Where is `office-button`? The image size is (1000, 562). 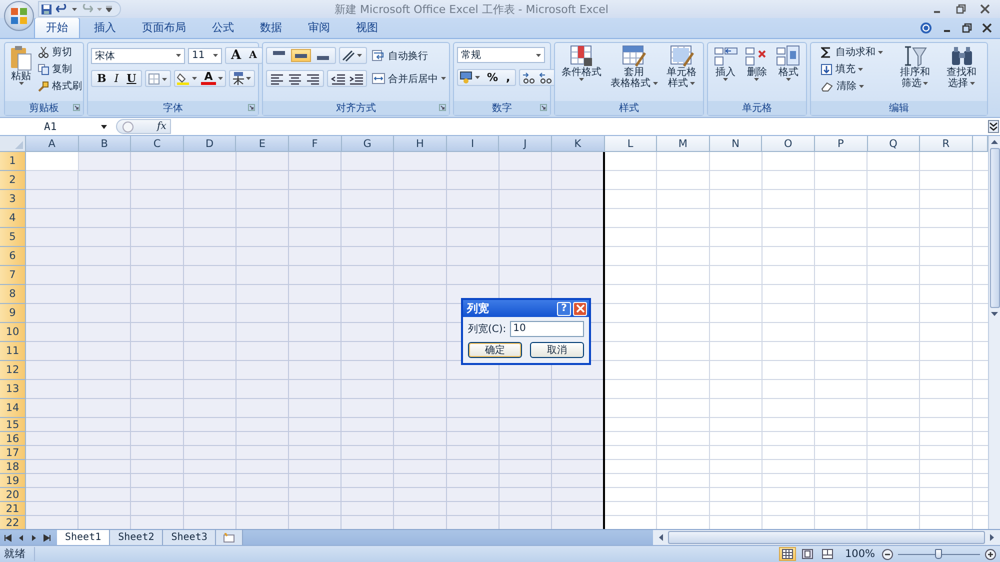 office-button is located at coordinates (19, 16).